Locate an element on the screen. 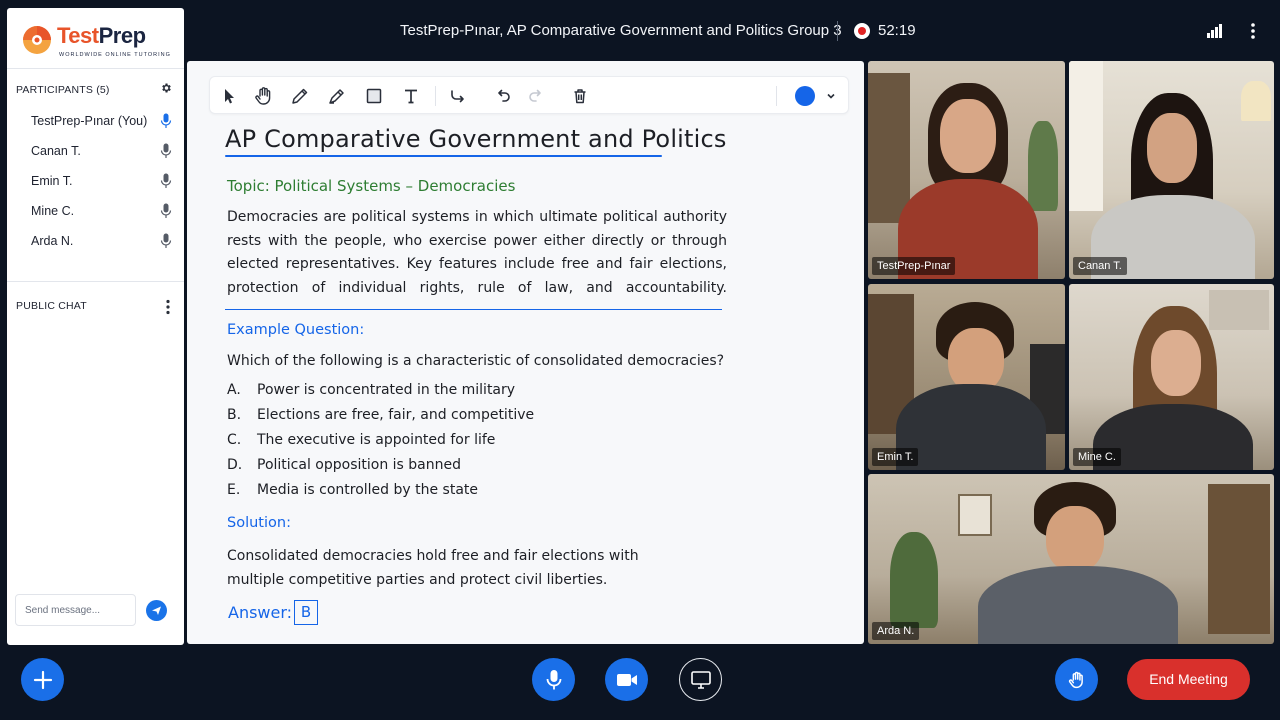 Image resolution: width=1280 pixels, height=720 pixels. example-heading: Example Question: is located at coordinates (296, 330).